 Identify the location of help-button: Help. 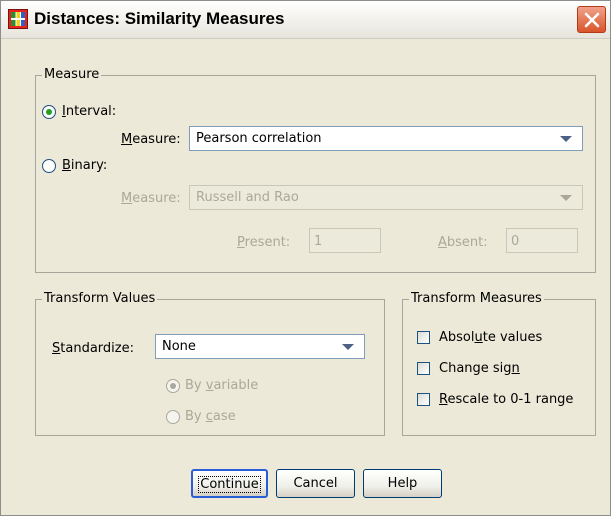
(402, 483).